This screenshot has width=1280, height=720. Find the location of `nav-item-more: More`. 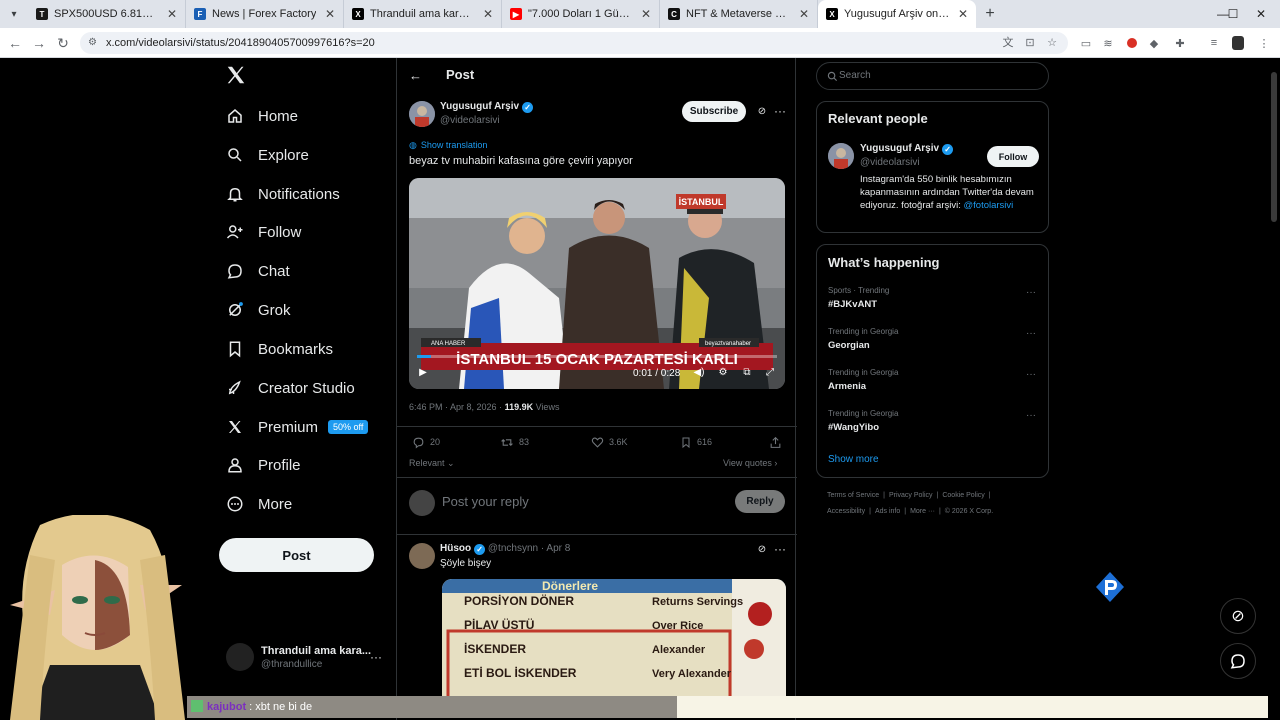

nav-item-more: More is located at coordinates (259, 504).